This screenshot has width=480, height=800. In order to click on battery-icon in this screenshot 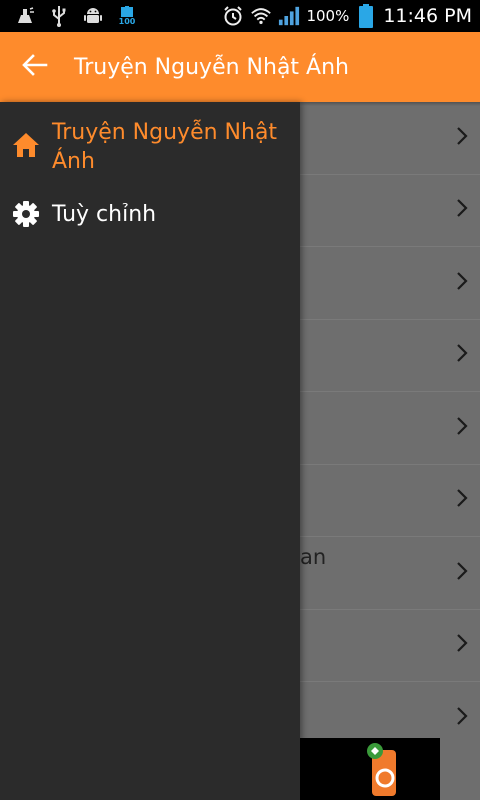, I will do `click(366, 16)`.